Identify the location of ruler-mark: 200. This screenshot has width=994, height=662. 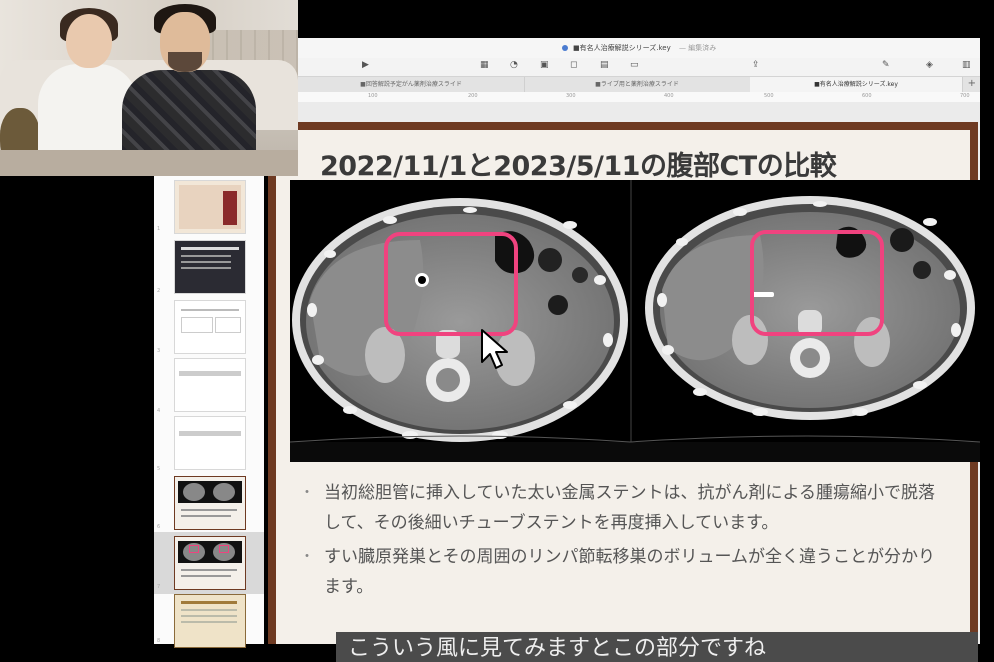
(473, 96).